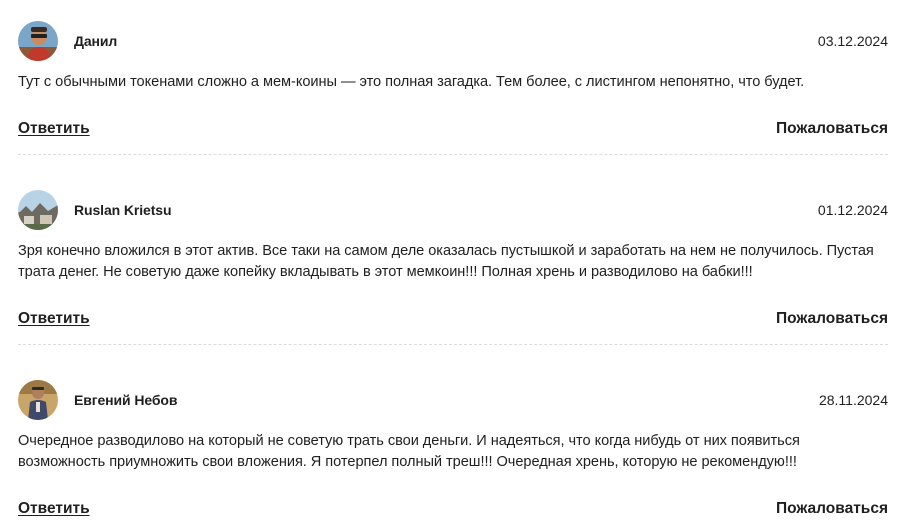 This screenshot has width=907, height=521. I want to click on comment-header: Данил 03.12.2024, so click(453, 41).